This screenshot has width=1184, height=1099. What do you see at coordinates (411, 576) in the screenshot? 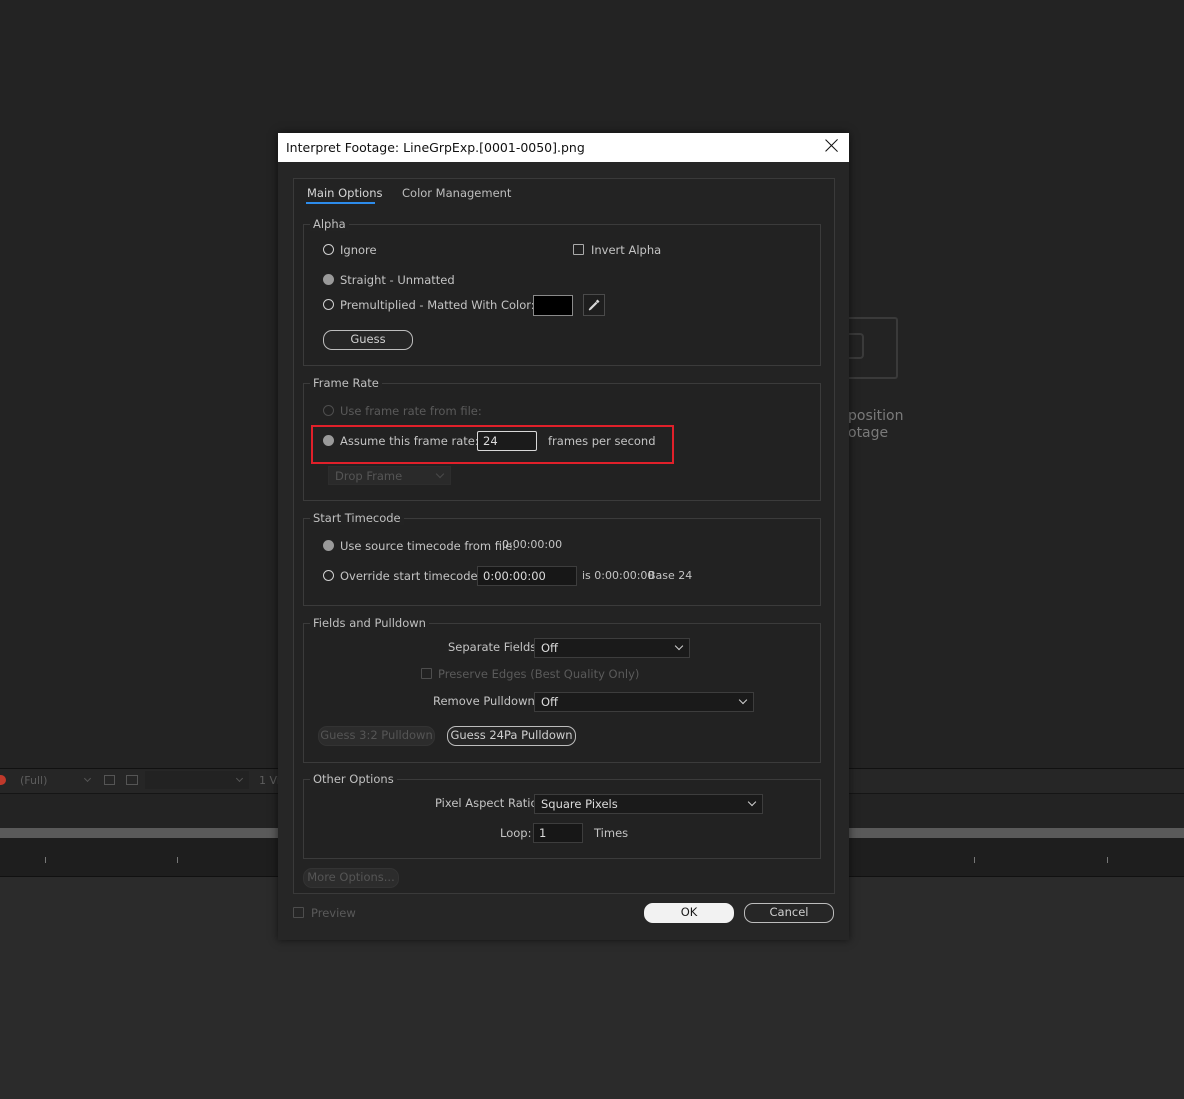
I see `override-timecode-label: Override start timecode:` at bounding box center [411, 576].